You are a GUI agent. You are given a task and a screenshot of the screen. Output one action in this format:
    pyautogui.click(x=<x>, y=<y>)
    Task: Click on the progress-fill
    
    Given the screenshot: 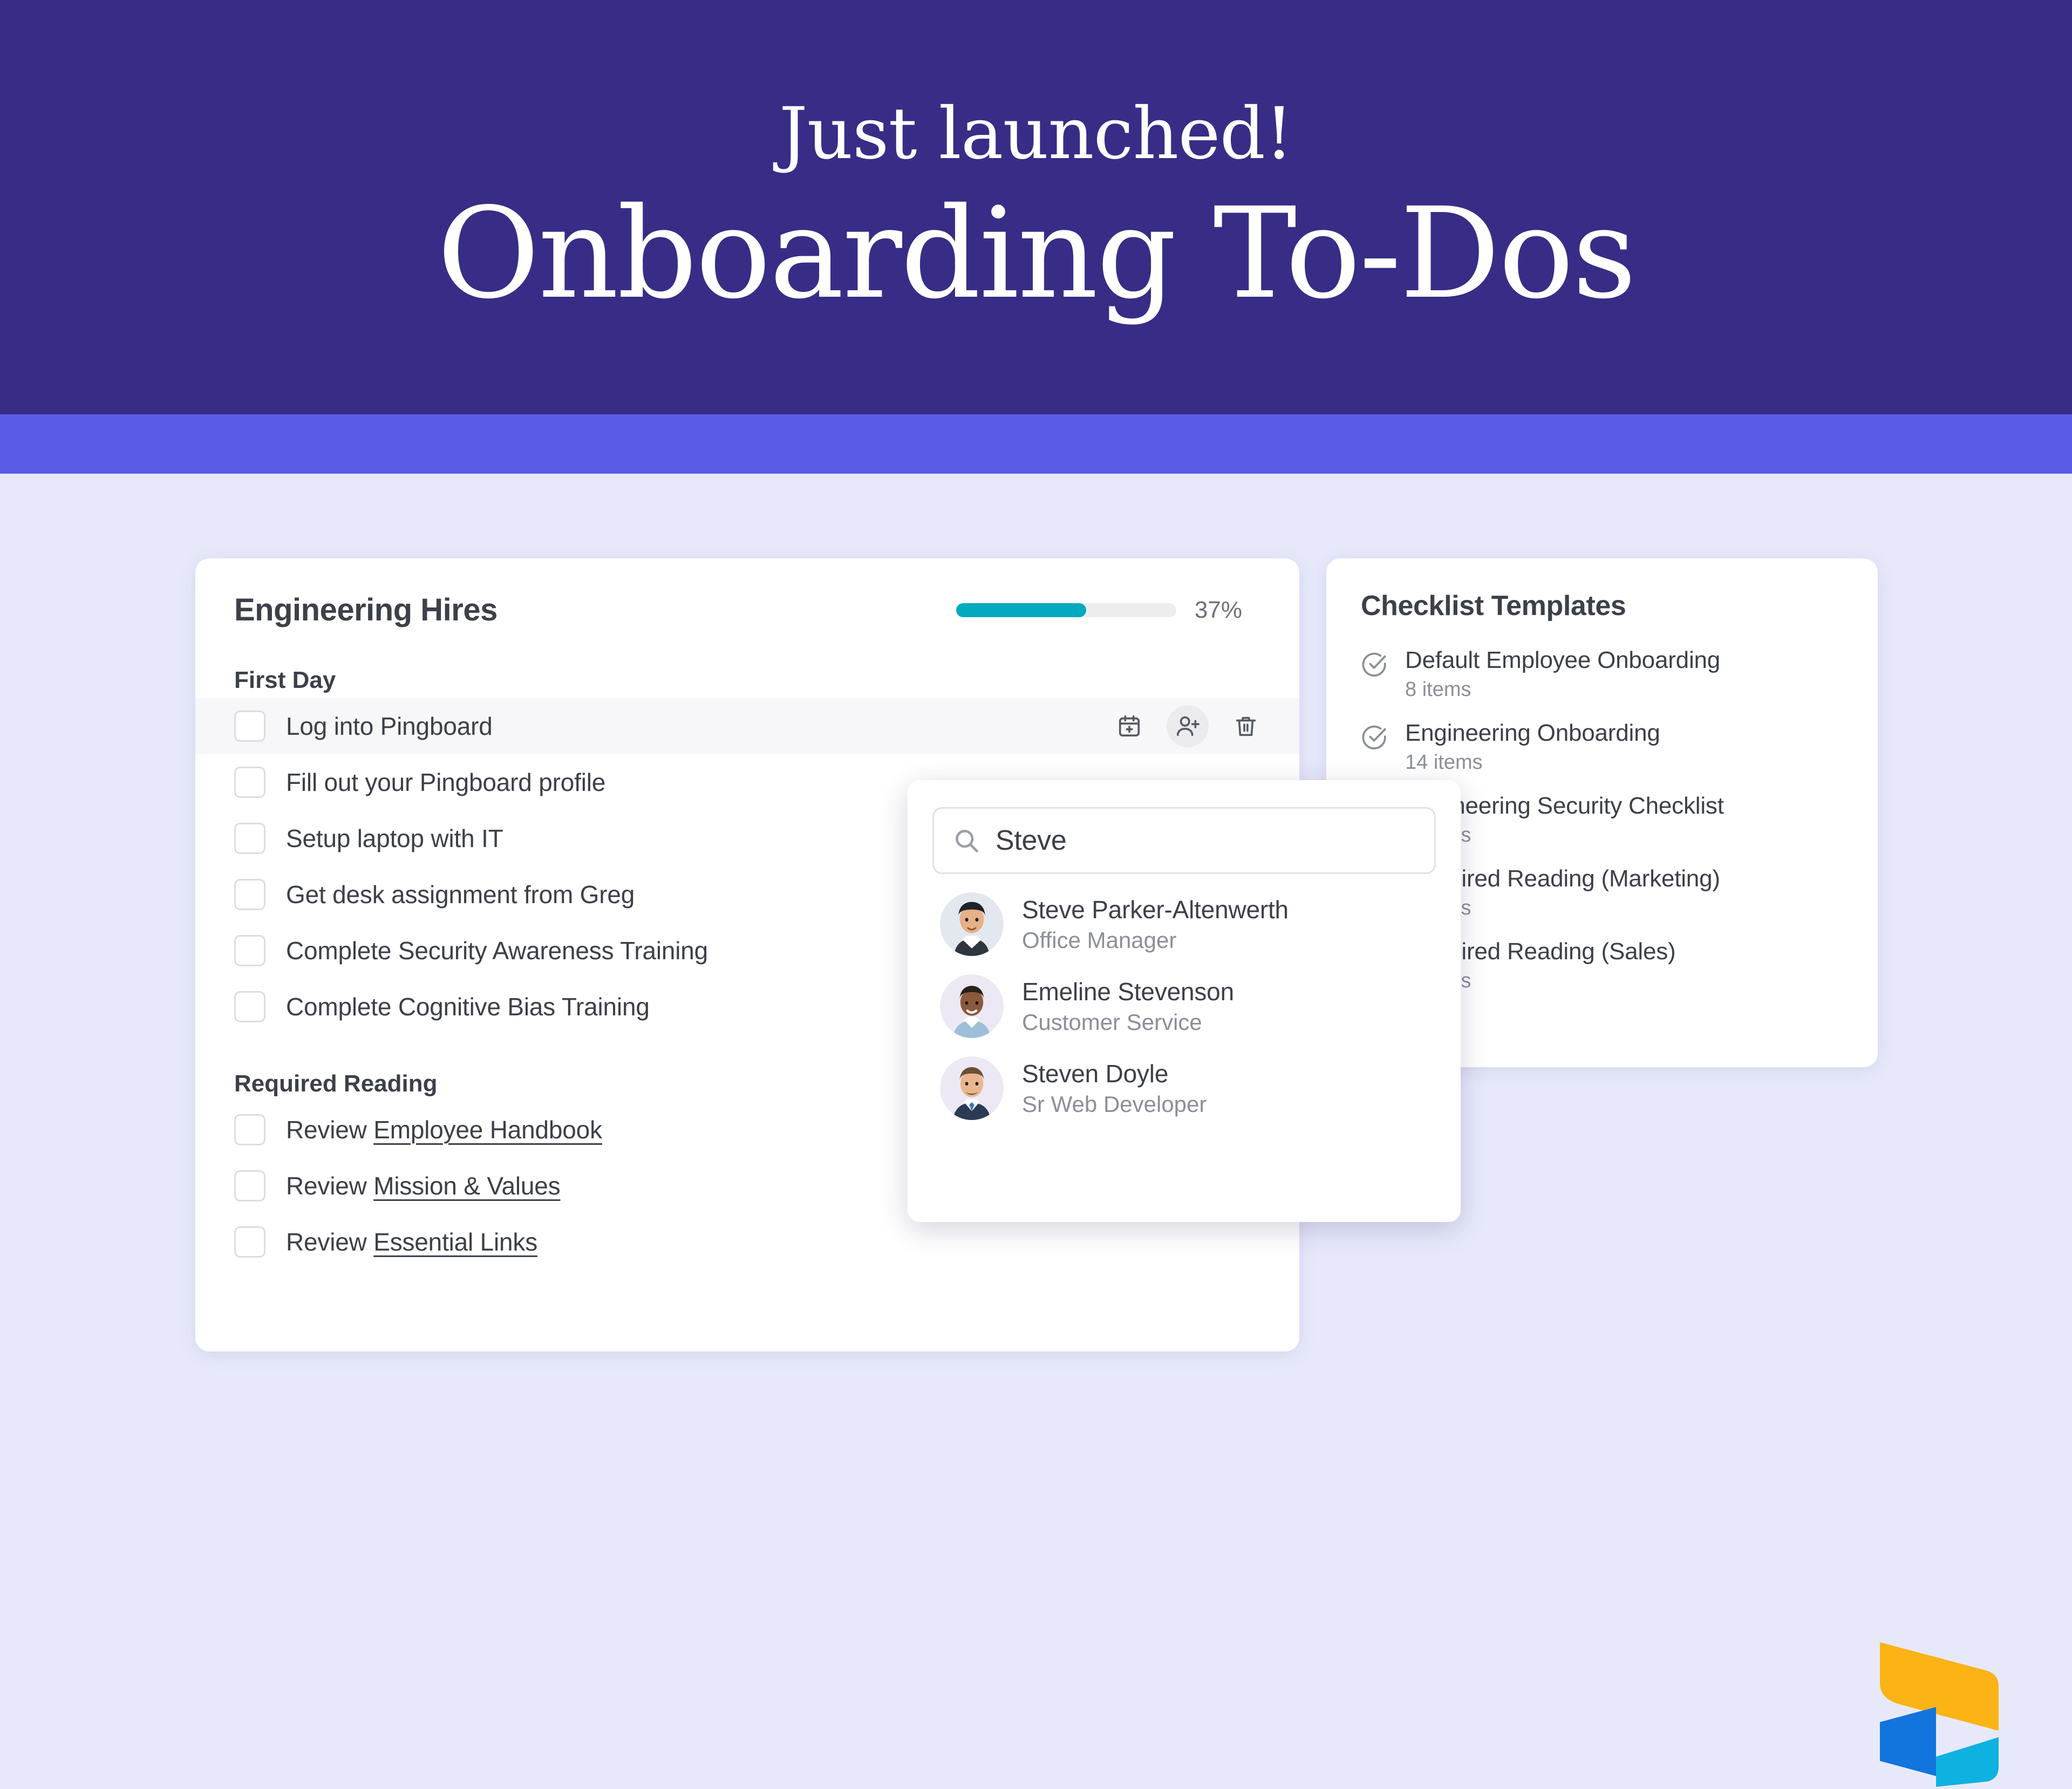 What is the action you would take?
    pyautogui.click(x=1021, y=610)
    